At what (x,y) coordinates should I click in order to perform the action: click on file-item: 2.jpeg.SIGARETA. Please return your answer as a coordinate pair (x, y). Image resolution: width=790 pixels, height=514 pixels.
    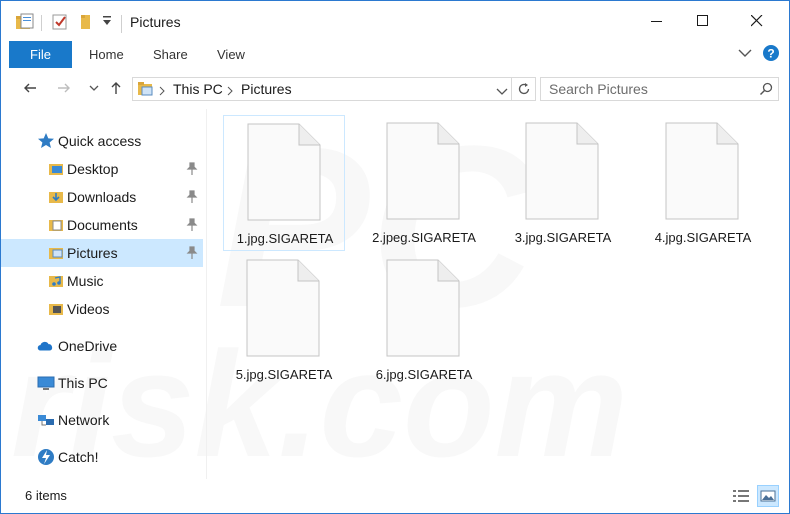
    Looking at the image, I should click on (424, 183).